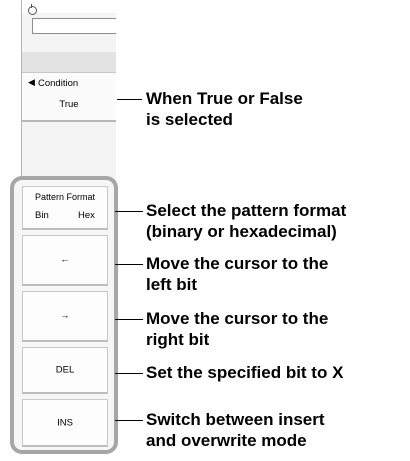 The image size is (410, 461). Describe the element at coordinates (69, 104) in the screenshot. I see `condition-value: True` at that location.